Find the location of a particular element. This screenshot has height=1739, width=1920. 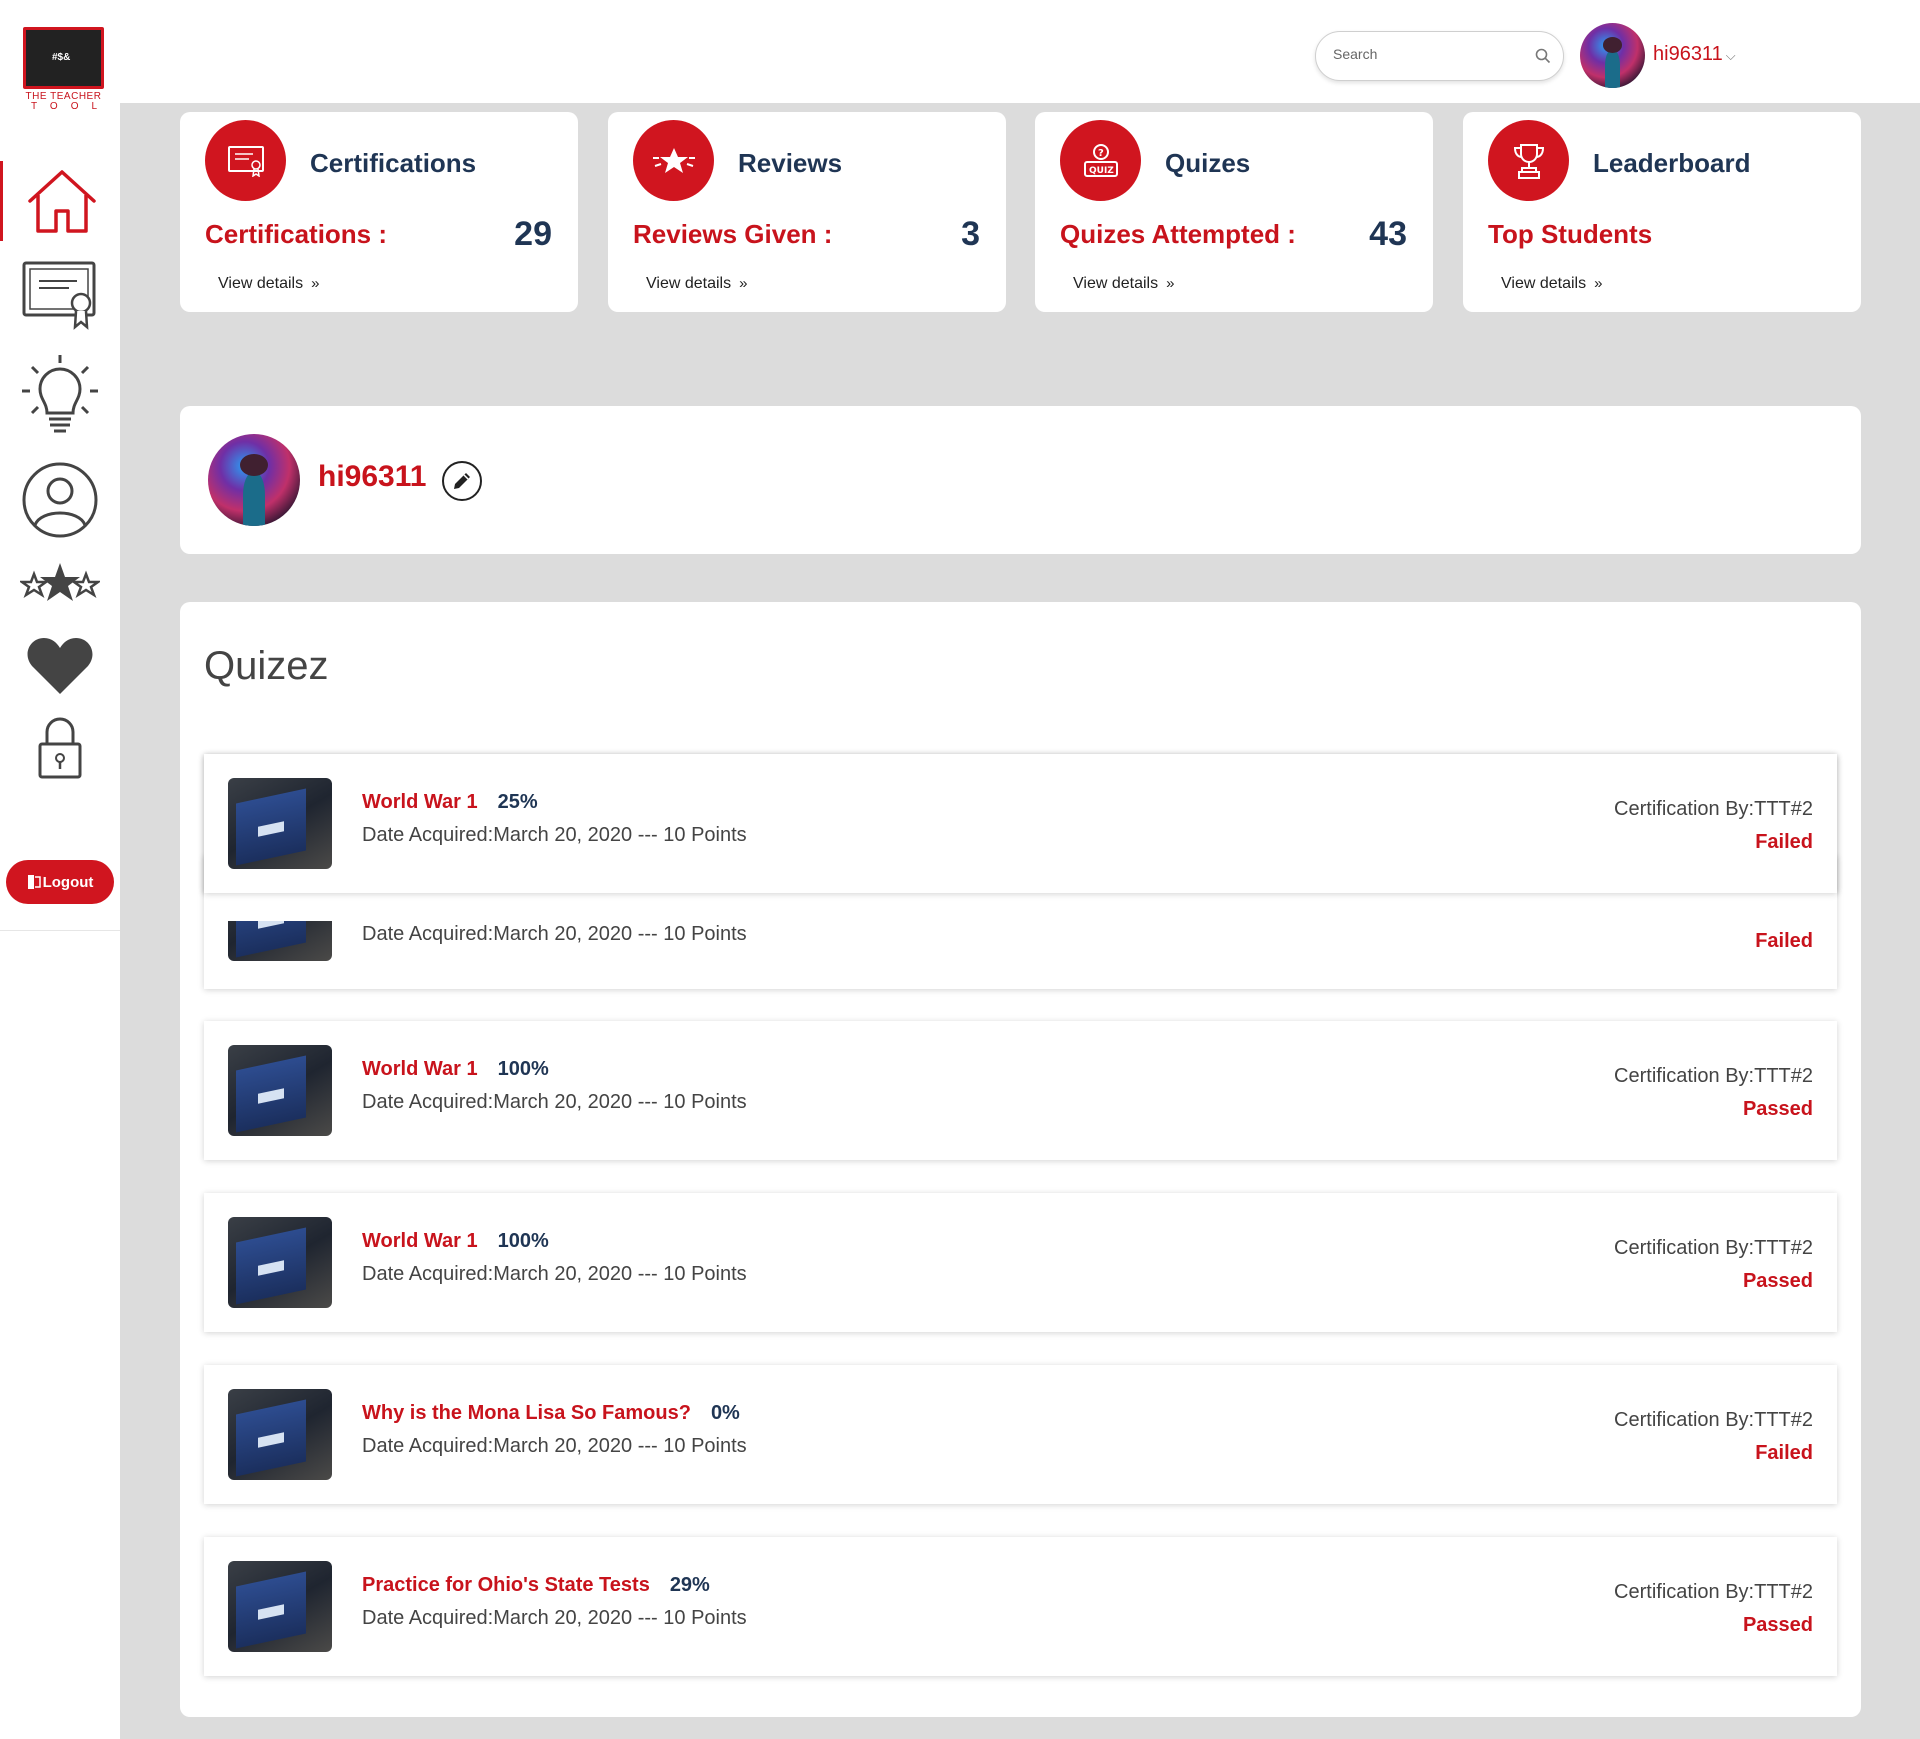

sidebar-item-reviews is located at coordinates (60, 588).